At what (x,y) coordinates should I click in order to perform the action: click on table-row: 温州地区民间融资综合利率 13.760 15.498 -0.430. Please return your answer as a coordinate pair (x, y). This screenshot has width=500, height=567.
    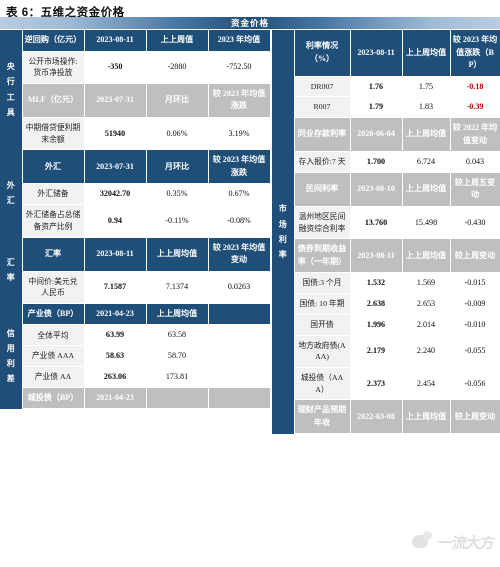
    Looking at the image, I should click on (386, 222).